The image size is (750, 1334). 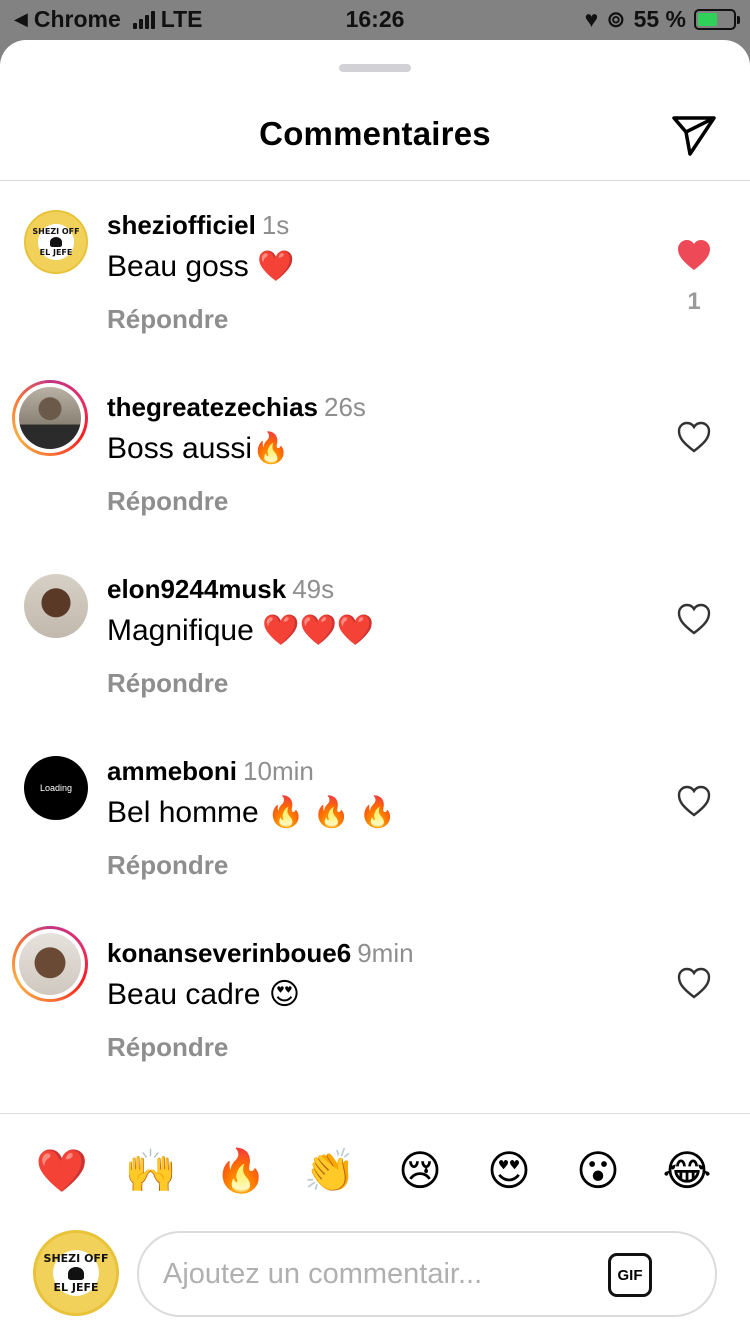 I want to click on avatar-image: SHEZI OFF EL JEFE, so click(x=56, y=242).